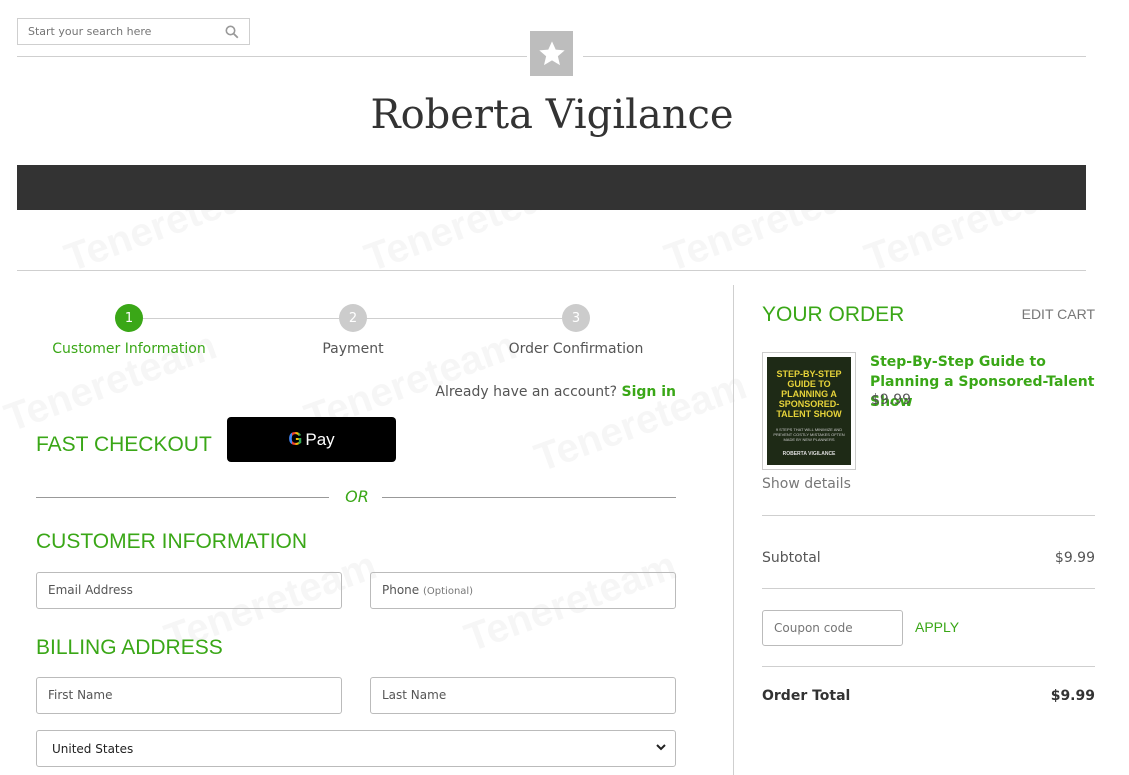 This screenshot has width=1129, height=775. Describe the element at coordinates (129, 647) in the screenshot. I see `billing-address-heading: BILLING ADDRESS` at that location.